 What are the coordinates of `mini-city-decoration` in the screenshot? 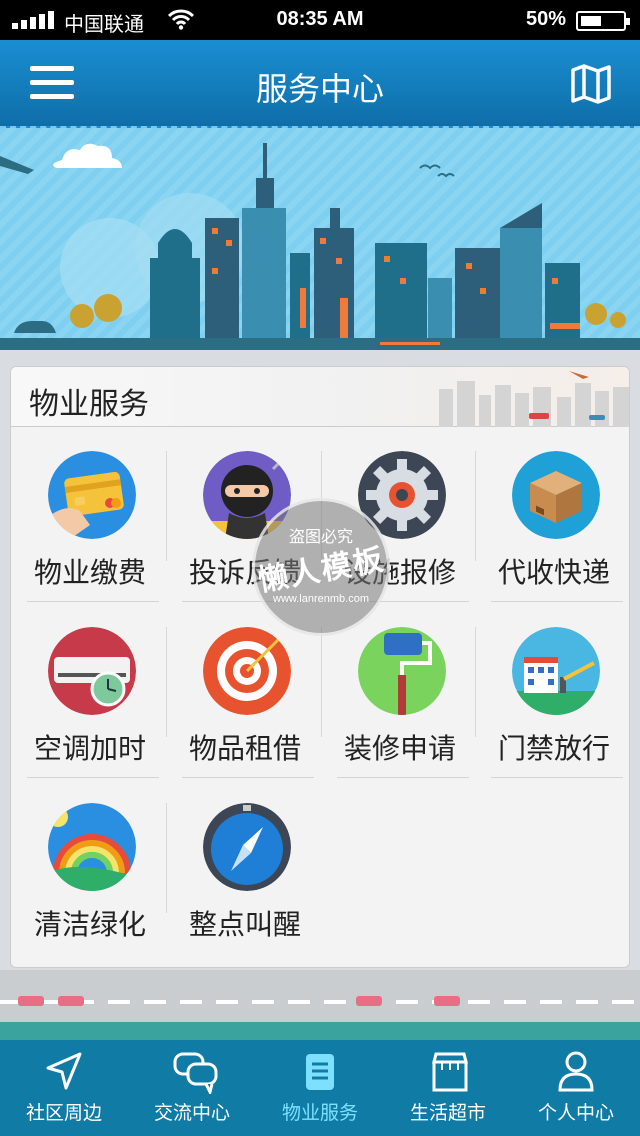 It's located at (534, 399).